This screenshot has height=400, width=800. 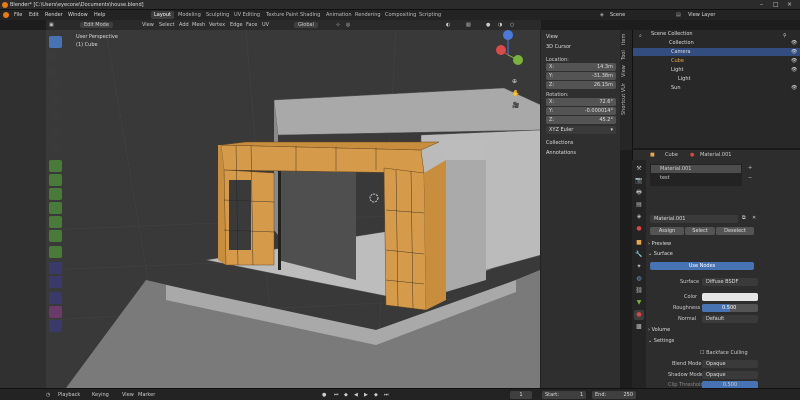 I want to click on outliner-scene-collection: Scene Collection, so click(x=672, y=35).